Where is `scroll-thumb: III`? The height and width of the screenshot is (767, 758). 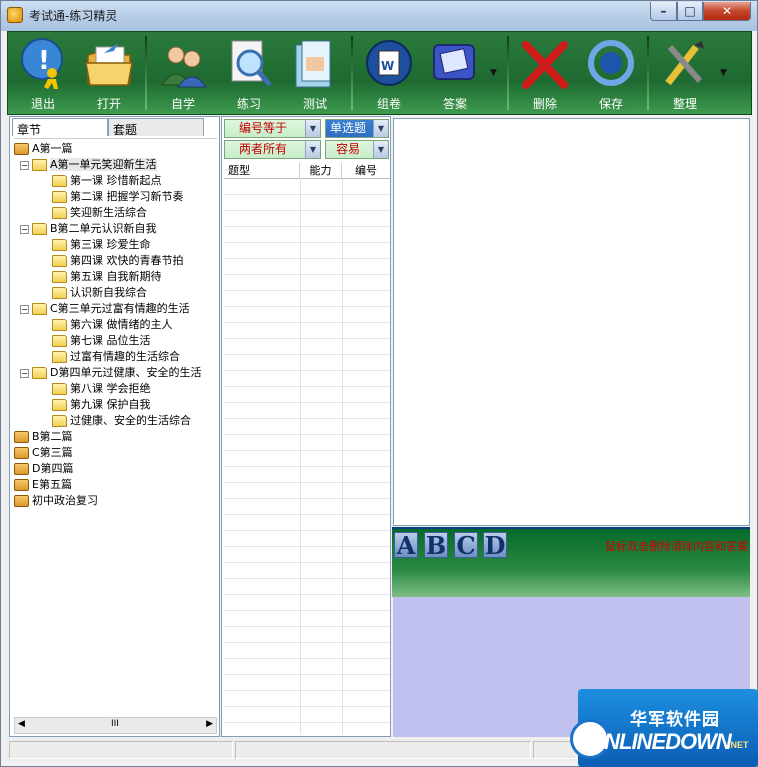 scroll-thumb: III is located at coordinates (115, 724).